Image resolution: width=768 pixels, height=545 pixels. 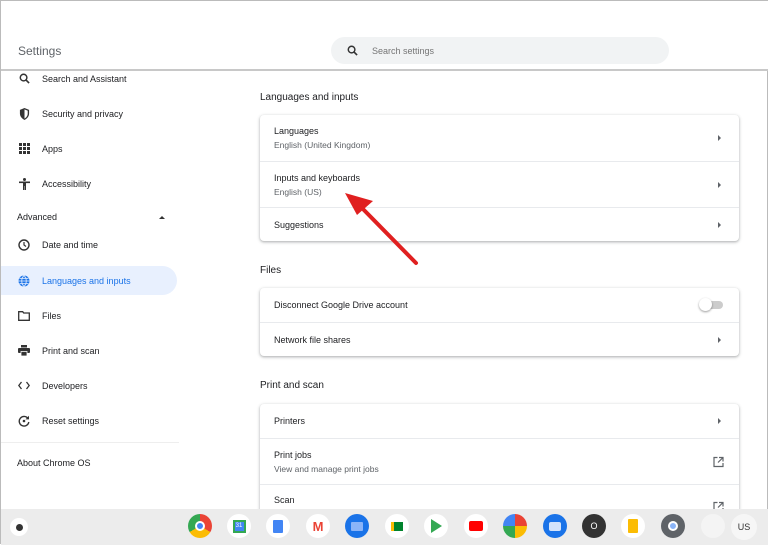 I want to click on sidebar-divider, so click(x=90, y=442).